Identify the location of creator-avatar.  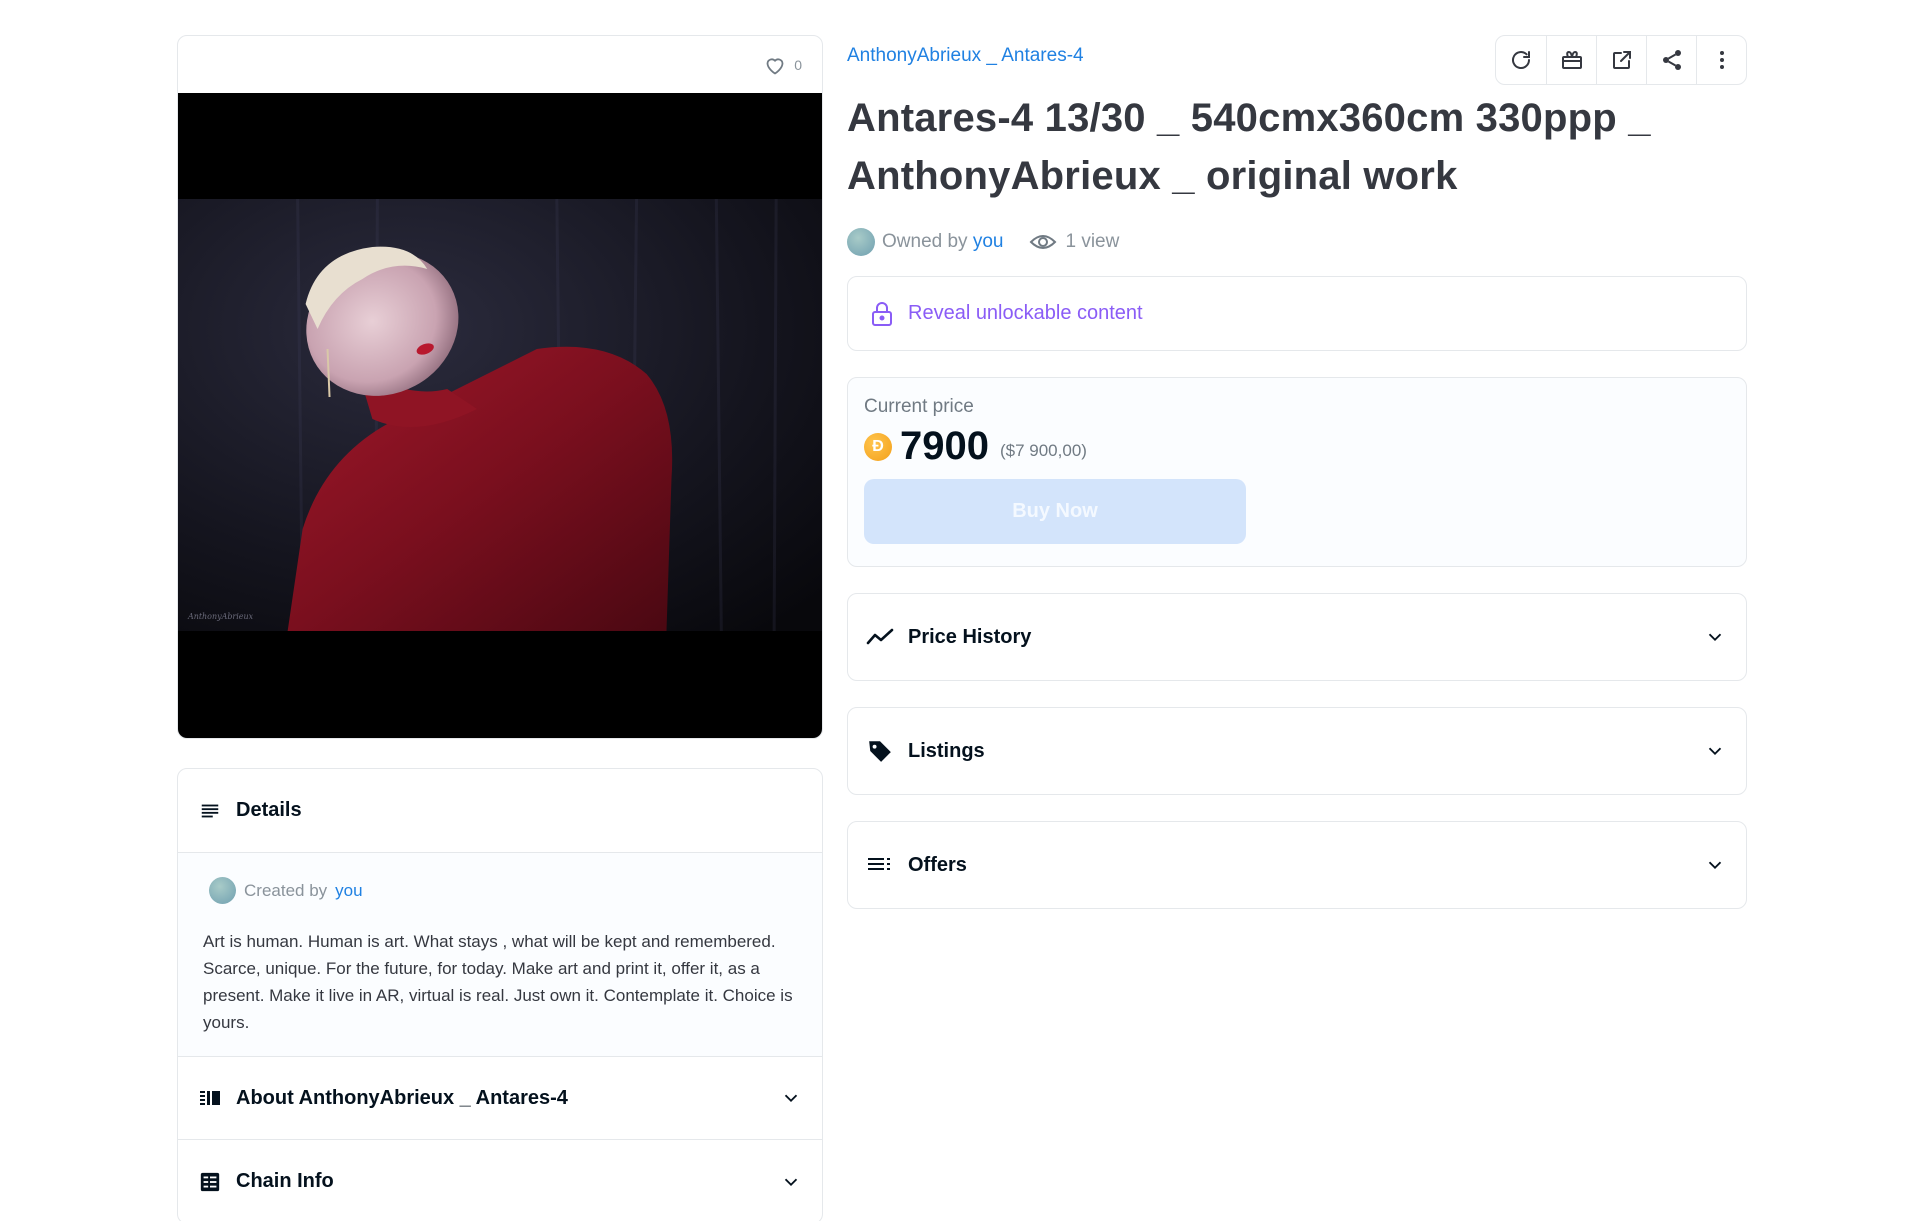
(222, 890).